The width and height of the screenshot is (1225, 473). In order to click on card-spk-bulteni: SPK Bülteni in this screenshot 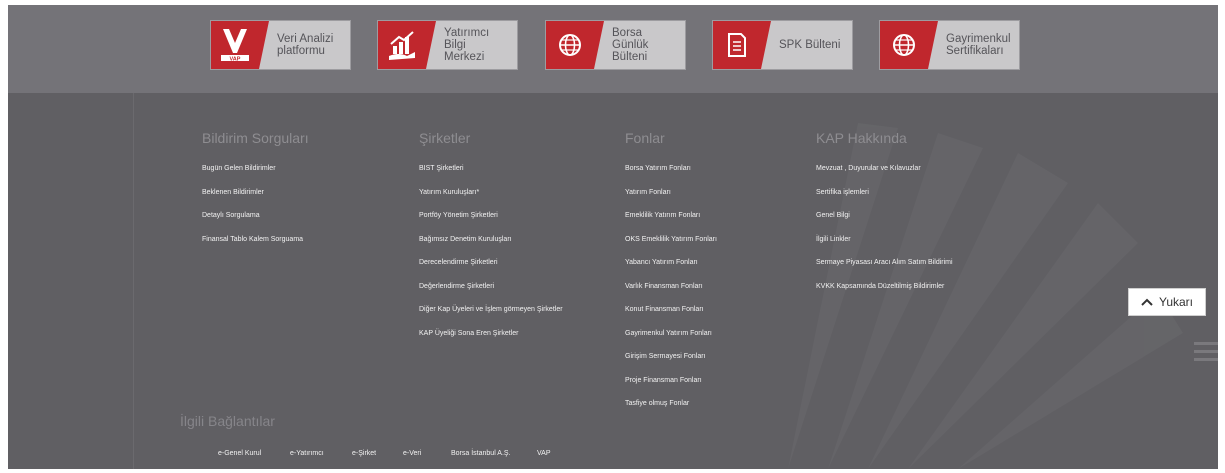, I will do `click(782, 45)`.